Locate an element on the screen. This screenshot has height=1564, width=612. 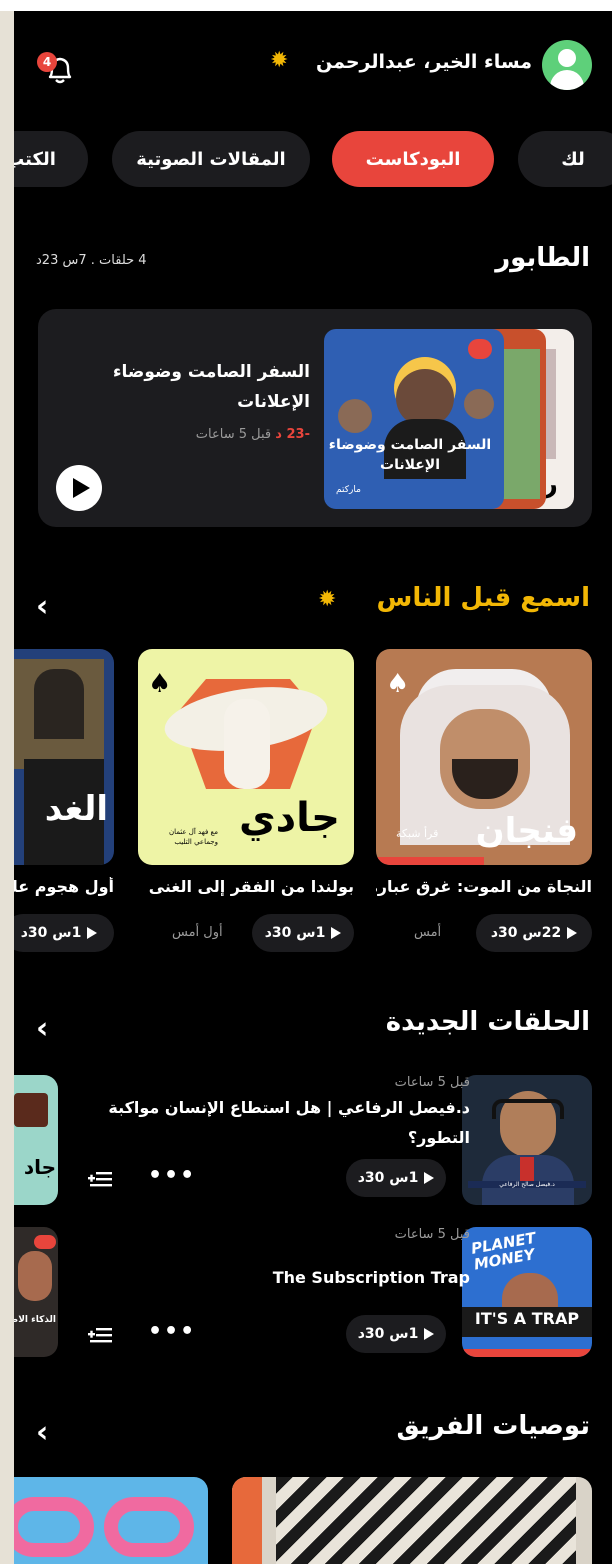
side-cover-word: جاد is located at coordinates (39, 1167).